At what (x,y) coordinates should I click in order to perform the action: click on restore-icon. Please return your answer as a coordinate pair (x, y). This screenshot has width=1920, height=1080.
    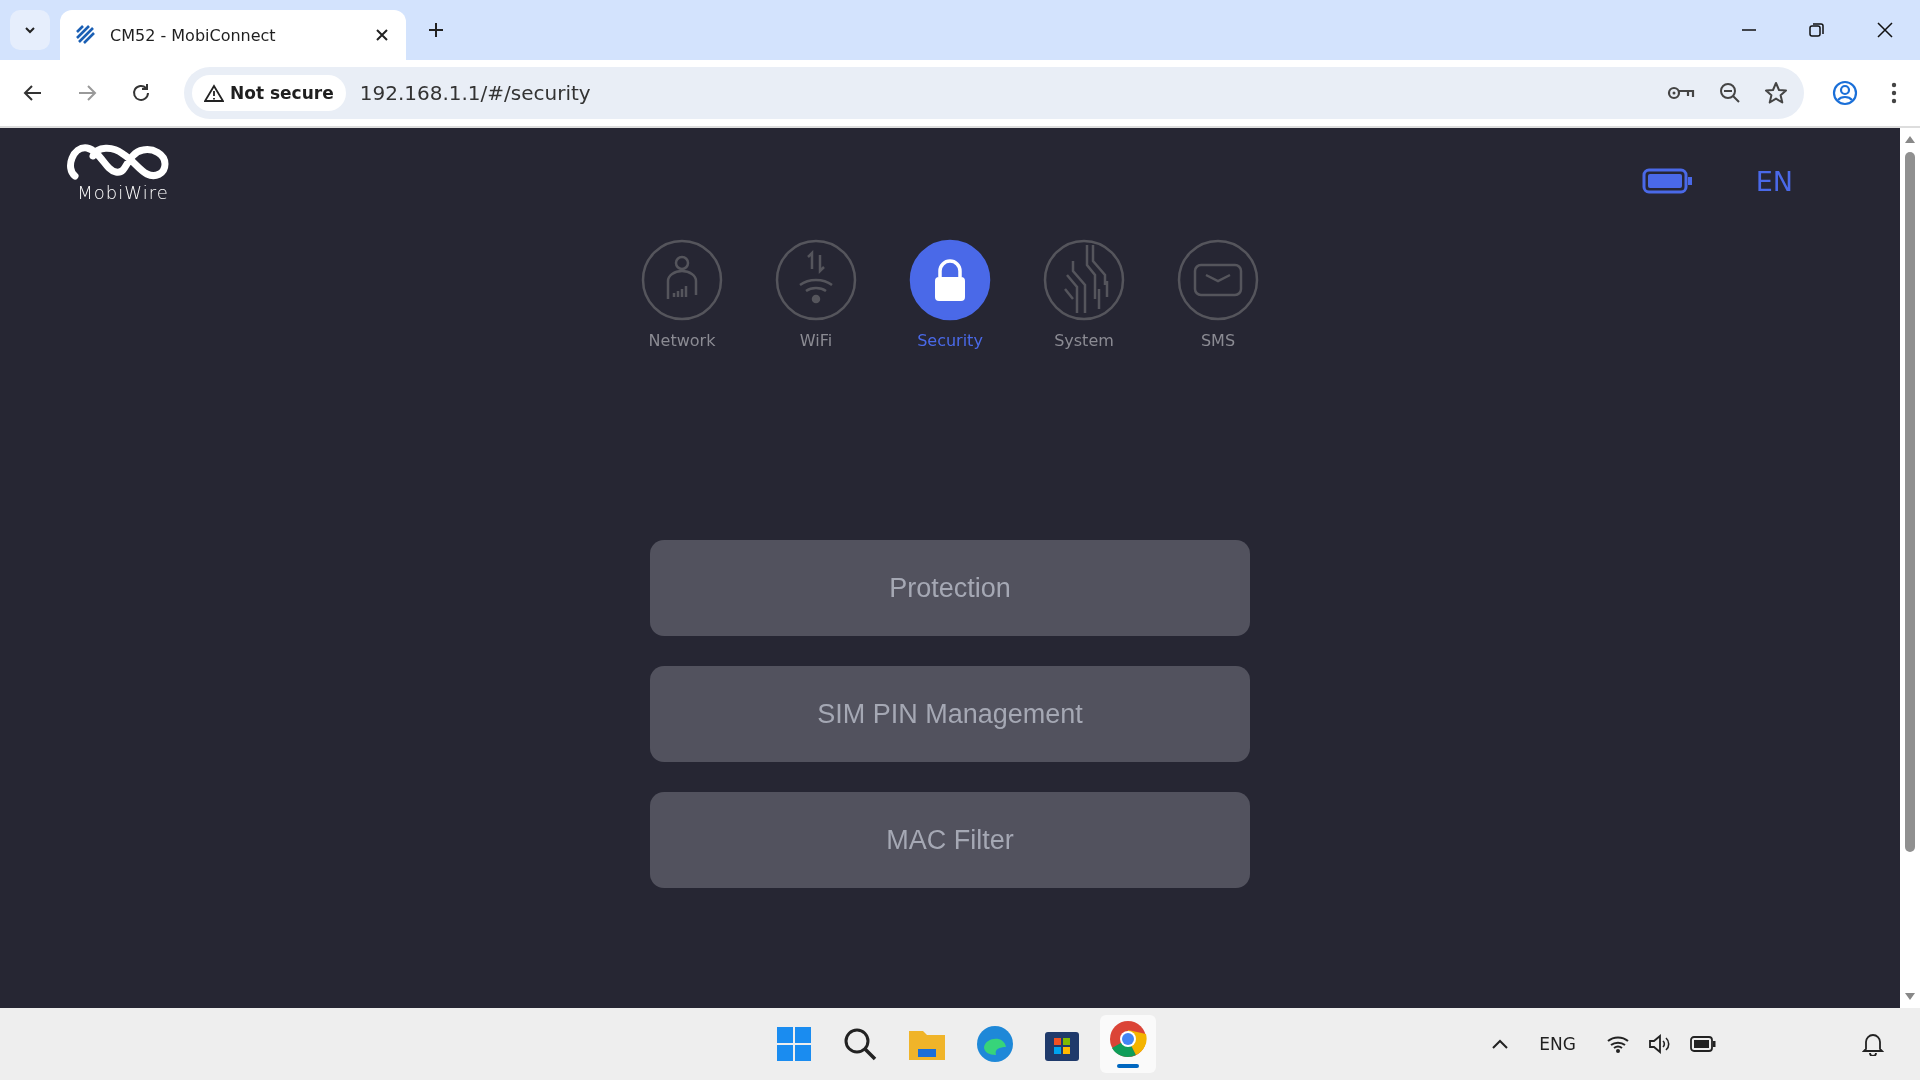
    Looking at the image, I should click on (1817, 30).